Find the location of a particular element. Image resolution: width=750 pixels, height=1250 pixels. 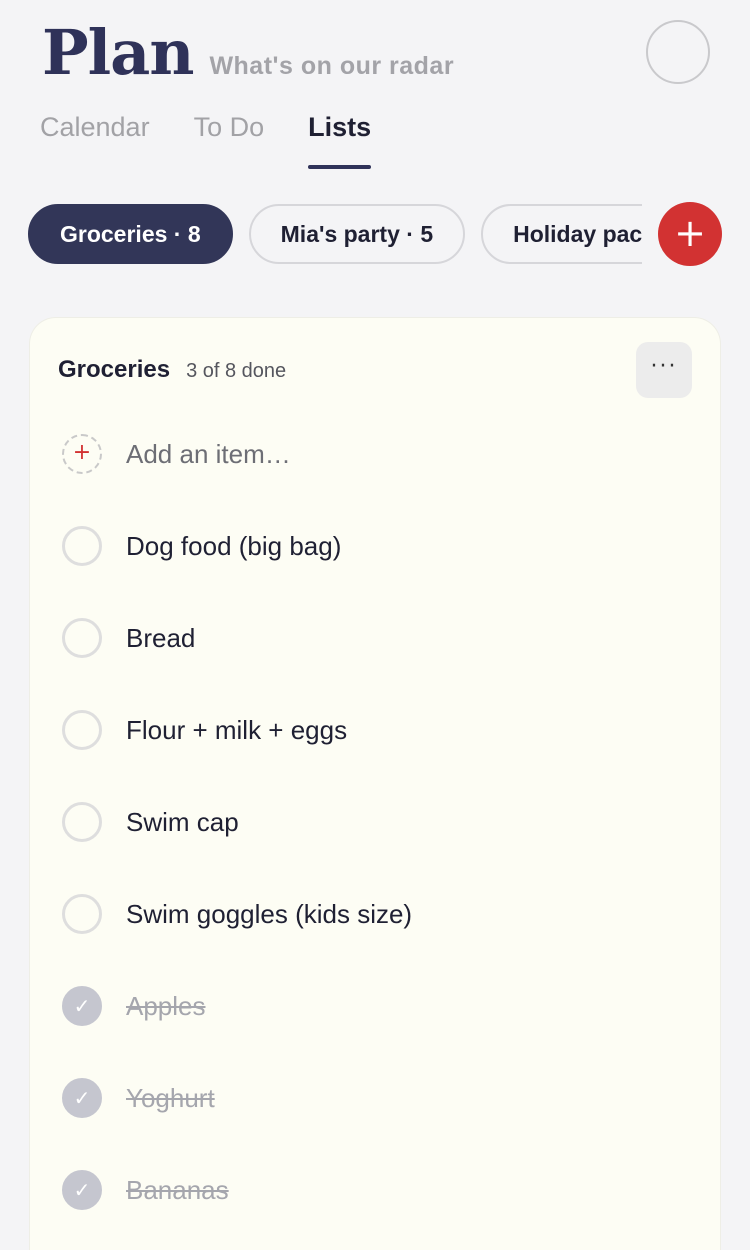

list-item: Flour + milk + eggs is located at coordinates (204, 730).